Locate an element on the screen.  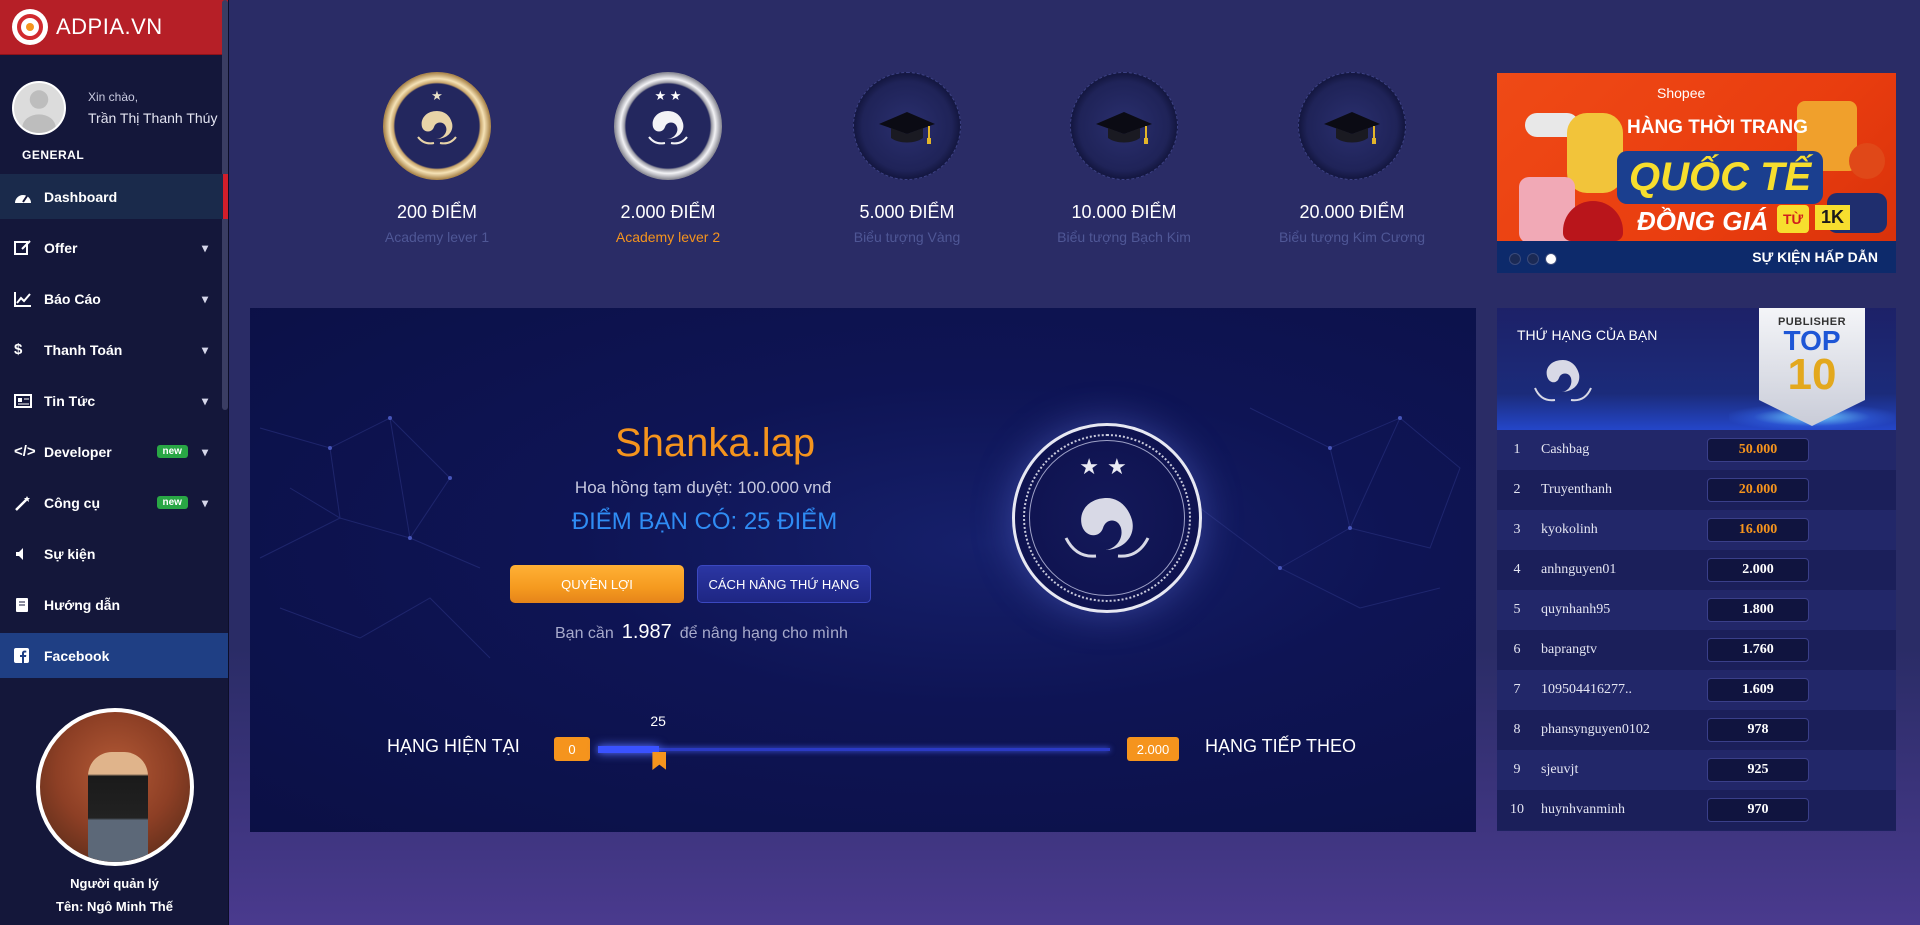
publisher-score: 1.800 is located at coordinates (1758, 610).